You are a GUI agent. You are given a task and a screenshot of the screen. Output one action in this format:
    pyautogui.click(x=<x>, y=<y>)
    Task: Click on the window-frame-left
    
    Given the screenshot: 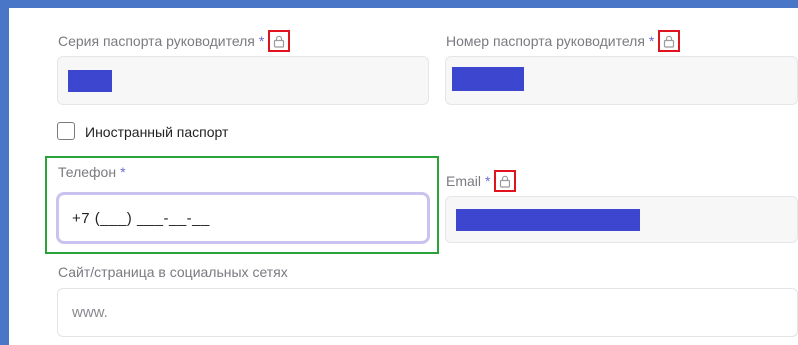 What is the action you would take?
    pyautogui.click(x=4, y=172)
    